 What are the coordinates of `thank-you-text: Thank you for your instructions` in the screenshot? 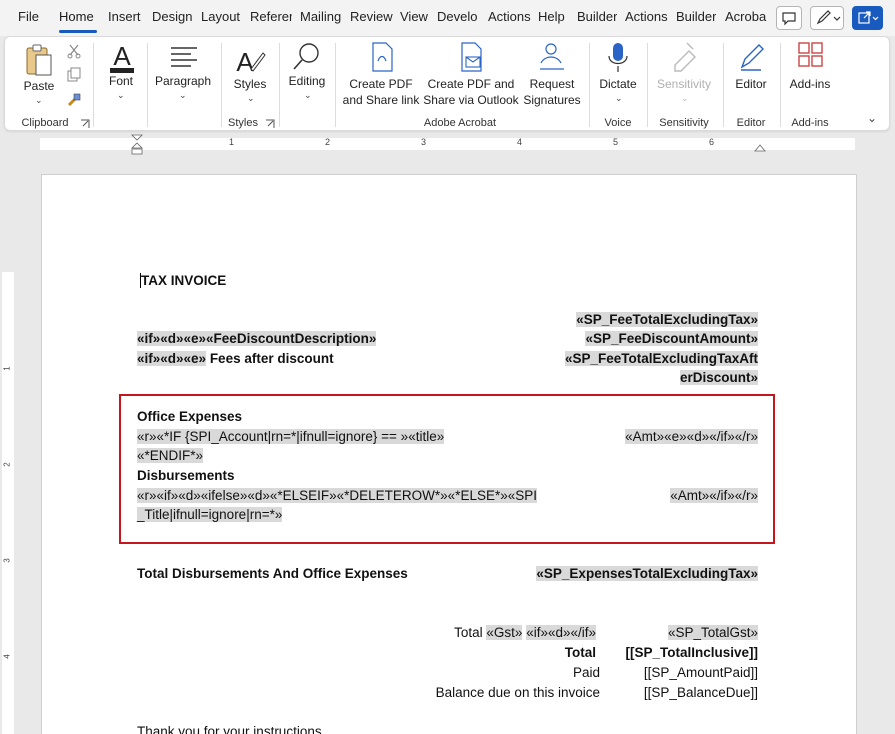 It's located at (229, 728).